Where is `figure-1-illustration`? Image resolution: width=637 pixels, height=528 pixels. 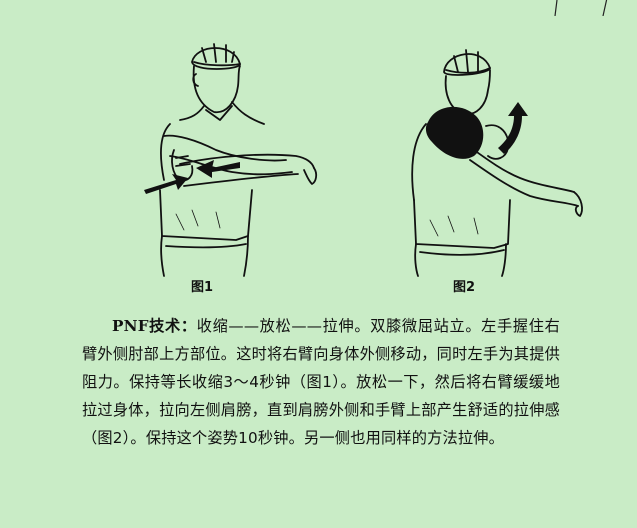 figure-1-illustration is located at coordinates (231, 159).